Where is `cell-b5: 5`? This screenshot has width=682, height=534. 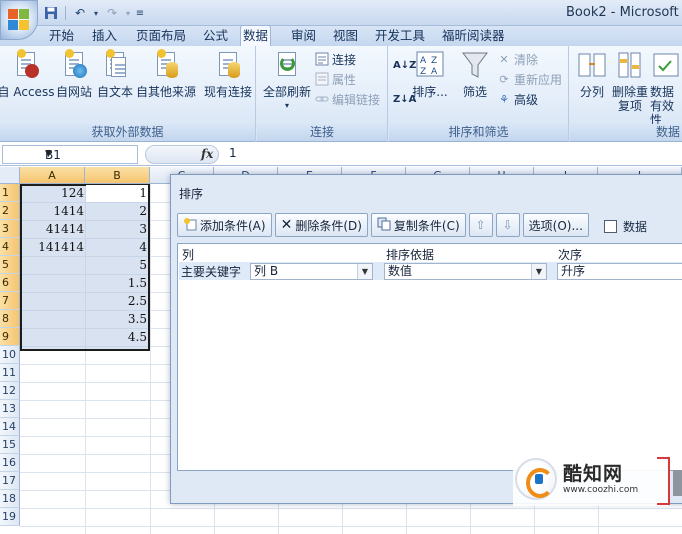
cell-b5: 5 is located at coordinates (117, 265).